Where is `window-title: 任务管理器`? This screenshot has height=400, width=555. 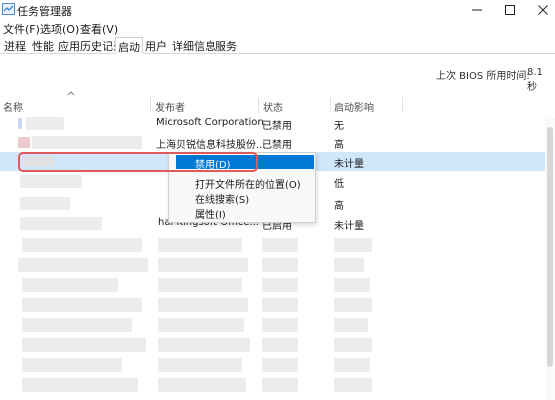
window-title: 任务管理器 is located at coordinates (44, 11).